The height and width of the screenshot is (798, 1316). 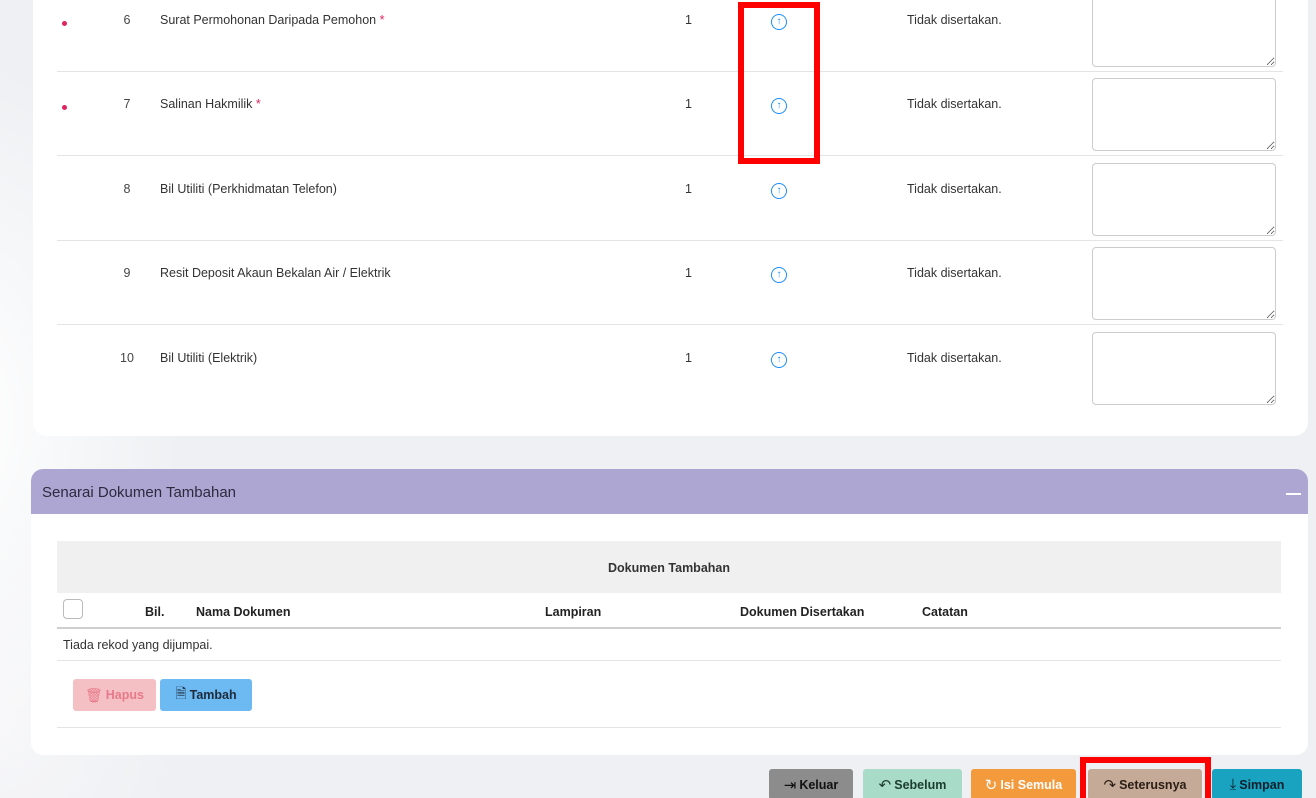 I want to click on row-number: 9, so click(x=127, y=273).